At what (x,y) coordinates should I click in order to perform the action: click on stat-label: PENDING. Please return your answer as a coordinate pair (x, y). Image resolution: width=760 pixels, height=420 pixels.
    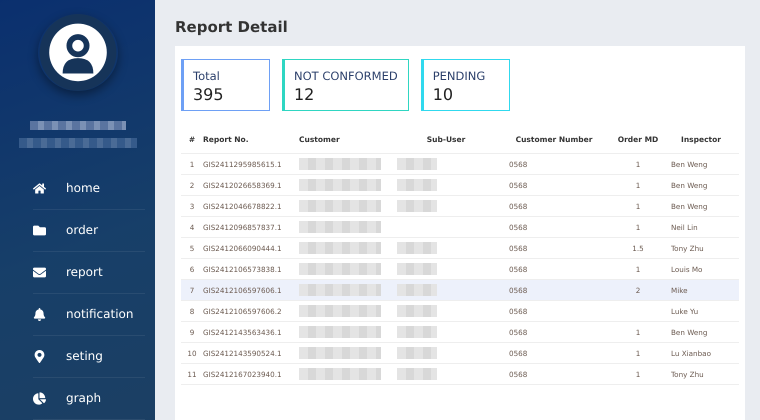
    Looking at the image, I should click on (459, 76).